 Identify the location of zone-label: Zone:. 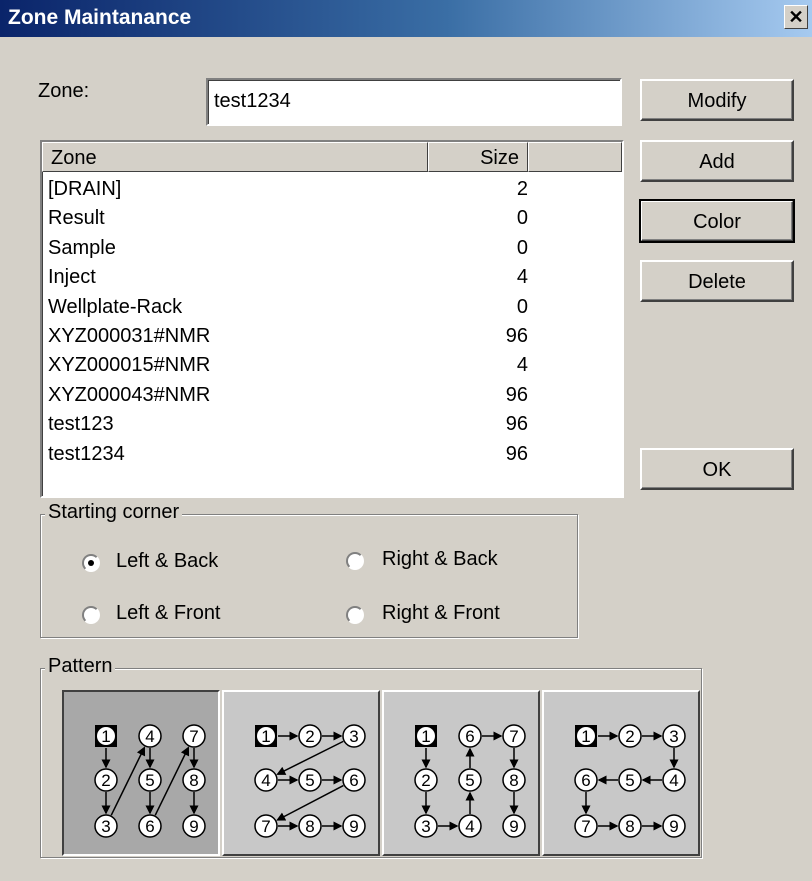
(64, 91).